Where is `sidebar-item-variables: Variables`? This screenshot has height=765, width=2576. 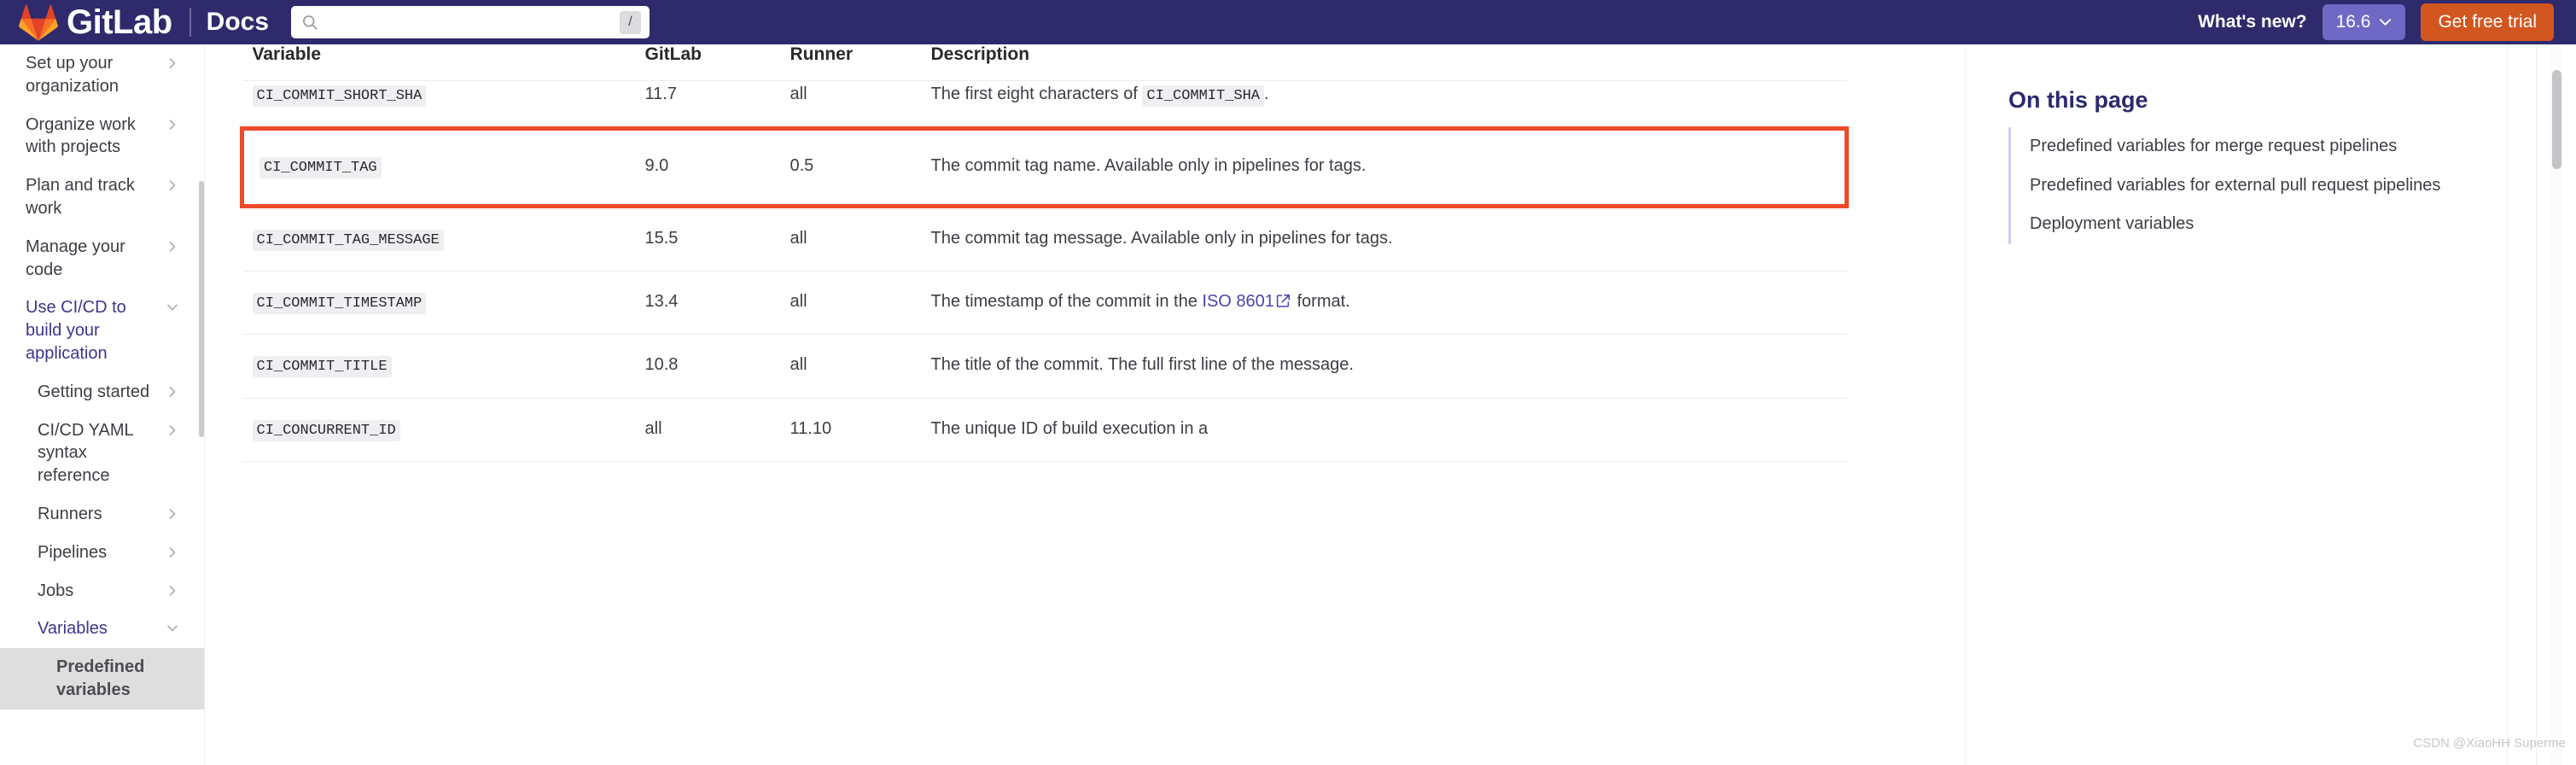
sidebar-item-variables: Variables is located at coordinates (102, 629).